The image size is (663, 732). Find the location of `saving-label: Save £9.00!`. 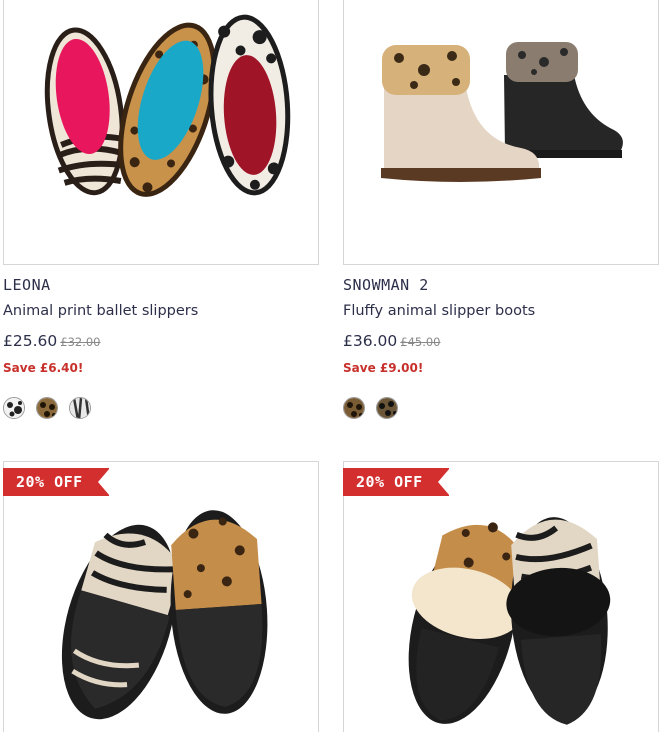

saving-label: Save £9.00! is located at coordinates (383, 368).